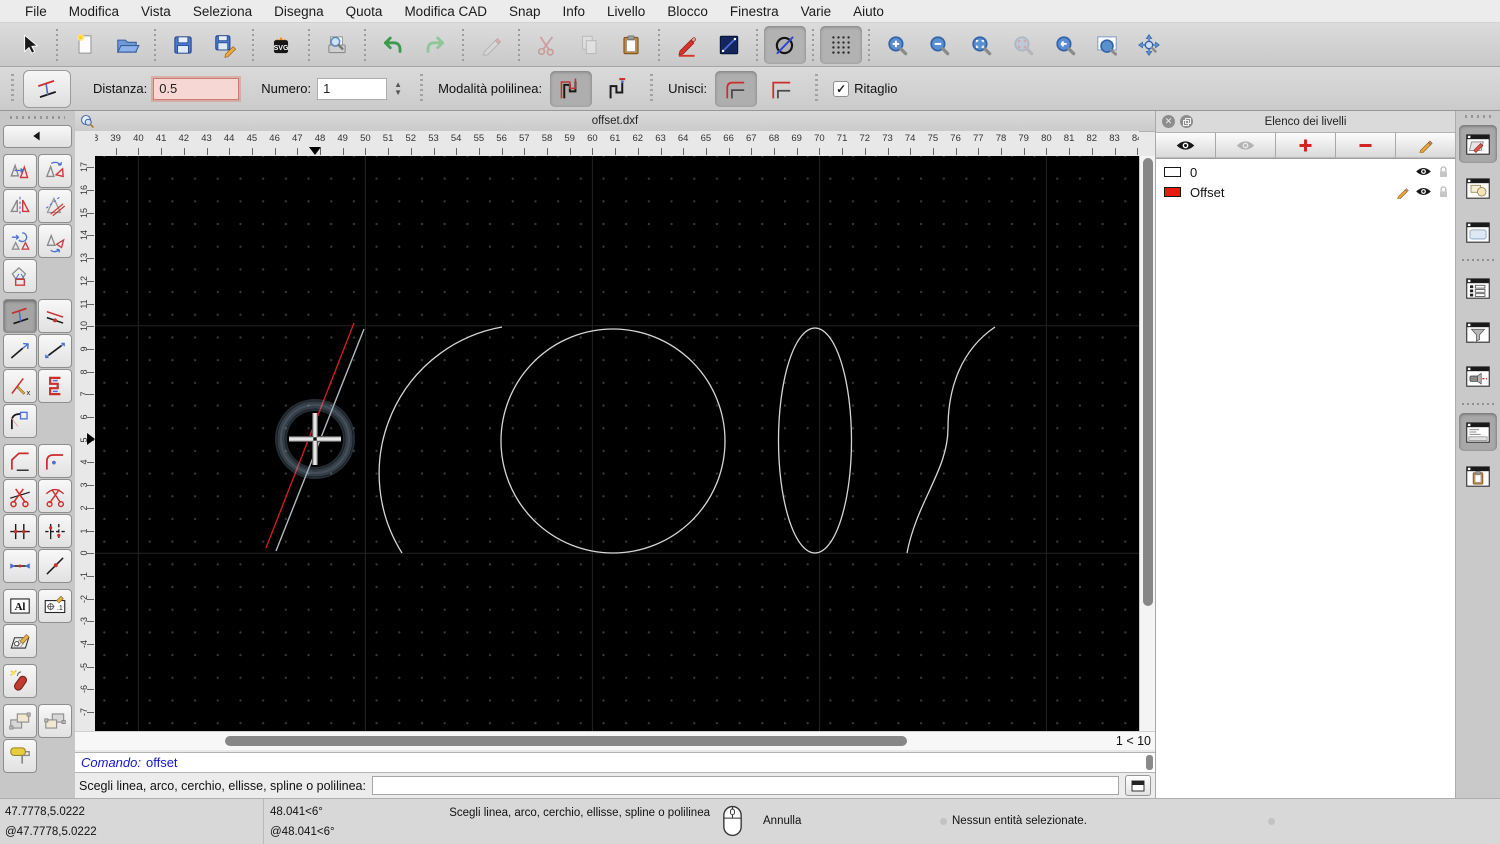 The height and width of the screenshot is (844, 1500). What do you see at coordinates (1148, 382) in the screenshot?
I see `vertical-scrollbar-thumb` at bounding box center [1148, 382].